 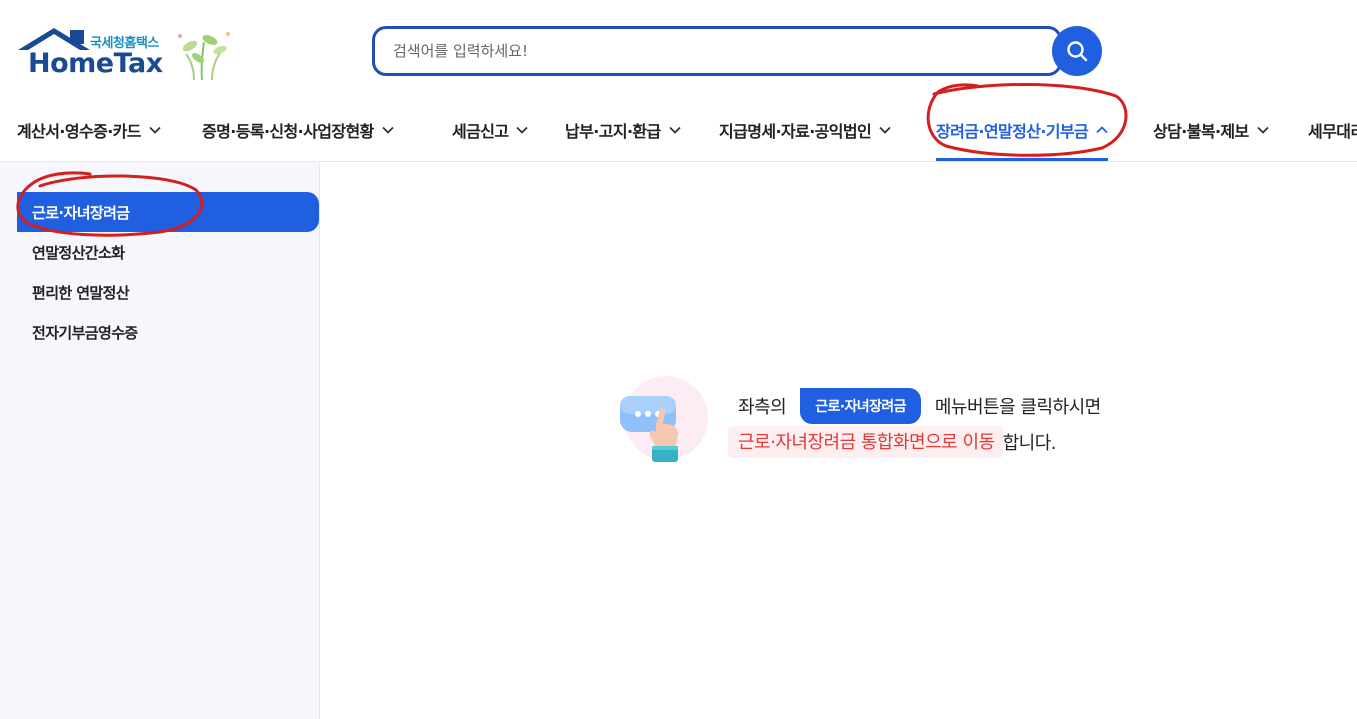 What do you see at coordinates (1012, 131) in the screenshot?
I see `nav-item-label: 장려금·연말정산·기부금` at bounding box center [1012, 131].